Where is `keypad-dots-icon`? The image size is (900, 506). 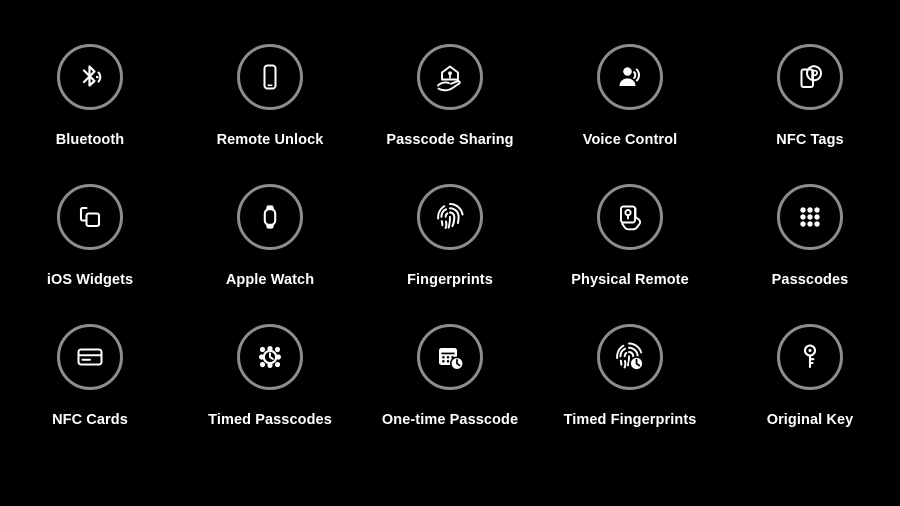
keypad-dots-icon is located at coordinates (810, 217).